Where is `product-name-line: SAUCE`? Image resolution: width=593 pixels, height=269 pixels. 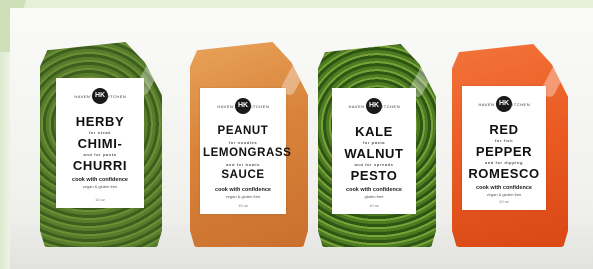
product-name-line: SAUCE is located at coordinates (243, 175).